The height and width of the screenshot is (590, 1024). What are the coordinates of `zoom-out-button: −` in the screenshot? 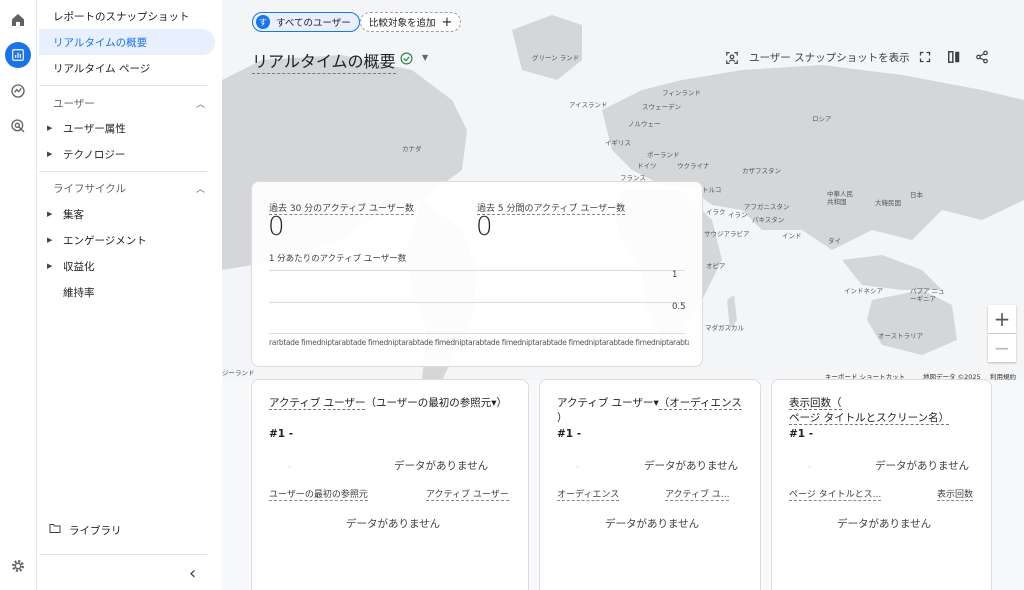 It's located at (1002, 348).